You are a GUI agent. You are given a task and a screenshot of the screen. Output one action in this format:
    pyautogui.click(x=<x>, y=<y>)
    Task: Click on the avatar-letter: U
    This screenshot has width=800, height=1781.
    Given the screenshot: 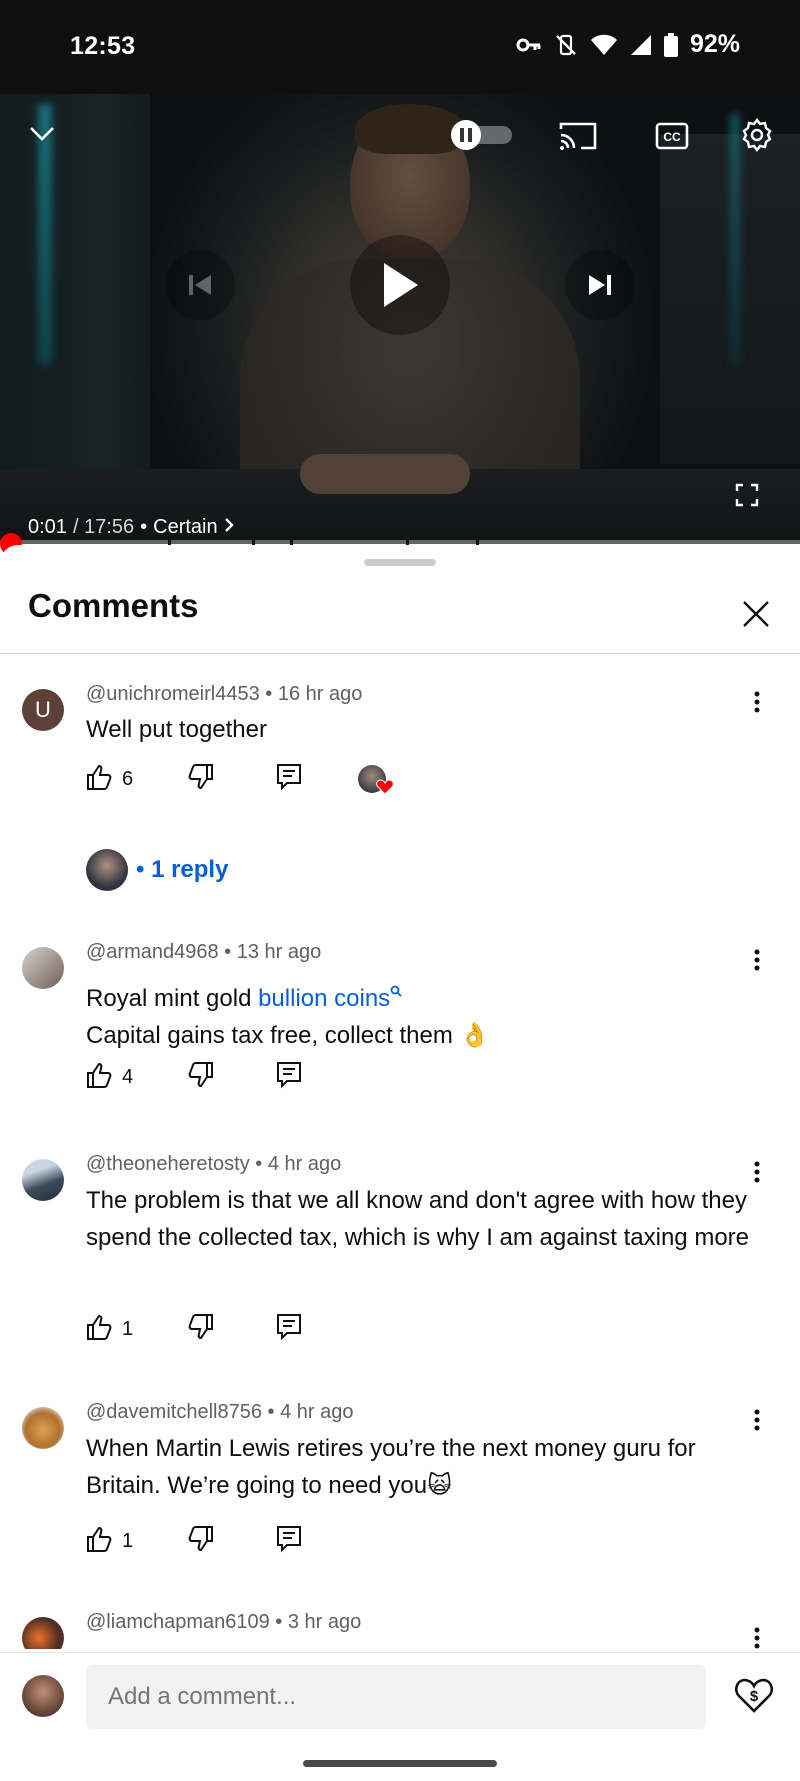 What is the action you would take?
    pyautogui.click(x=43, y=709)
    